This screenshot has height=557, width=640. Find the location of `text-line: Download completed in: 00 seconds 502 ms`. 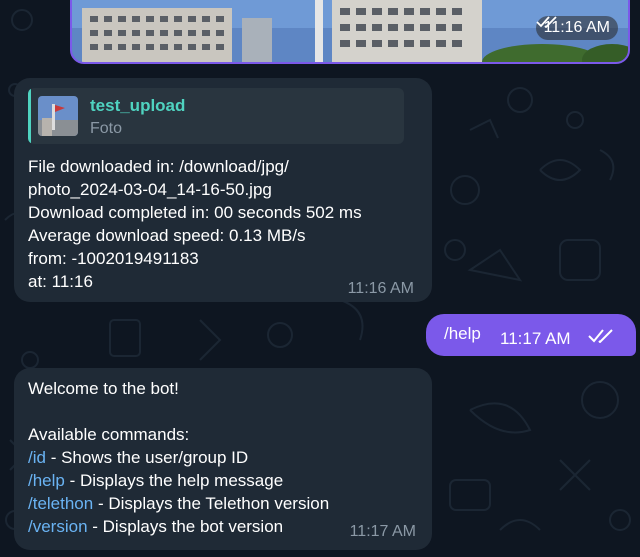

text-line: Download completed in: 00 seconds 502 ms is located at coordinates (195, 212).